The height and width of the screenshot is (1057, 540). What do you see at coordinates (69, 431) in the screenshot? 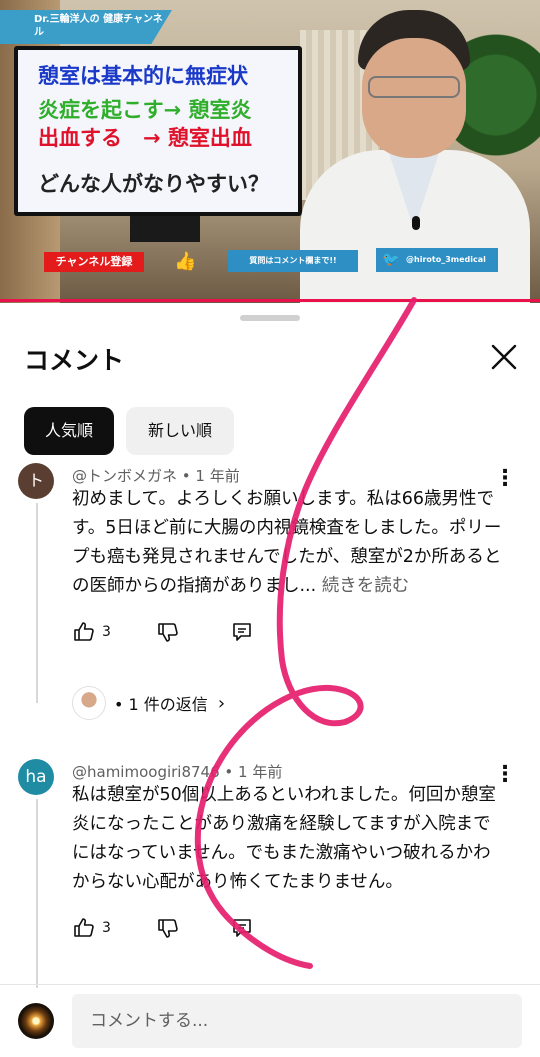
I see `sort-chip-top: 人気順` at bounding box center [69, 431].